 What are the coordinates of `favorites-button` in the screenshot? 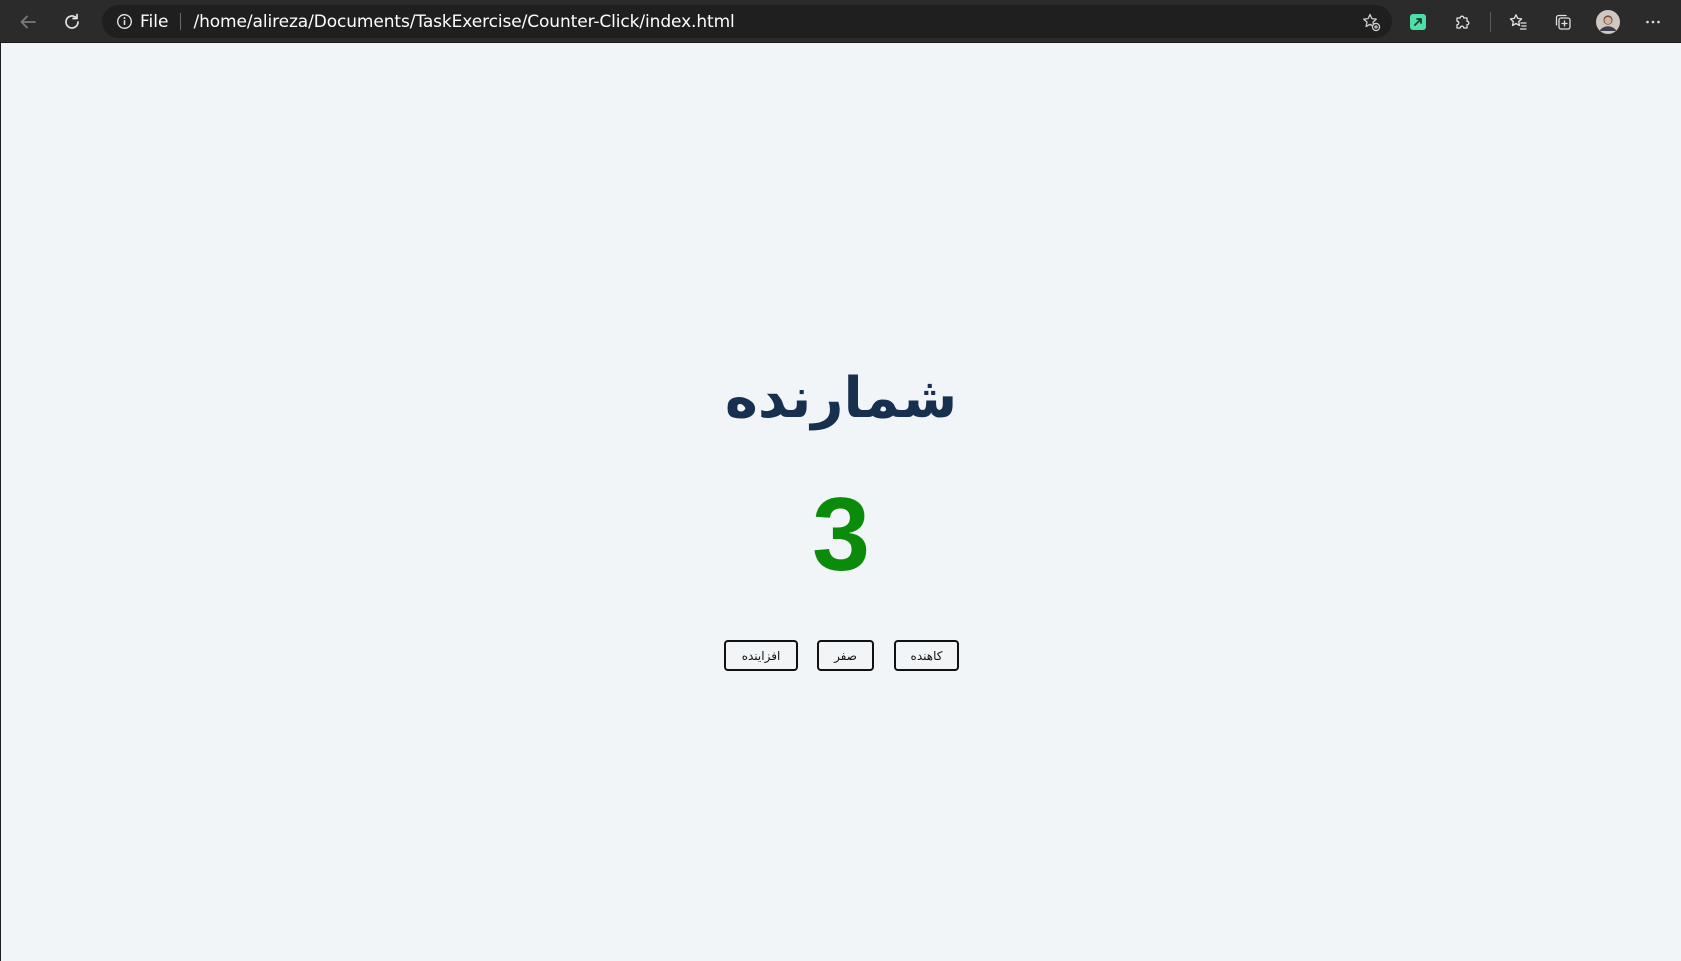 It's located at (1518, 22).